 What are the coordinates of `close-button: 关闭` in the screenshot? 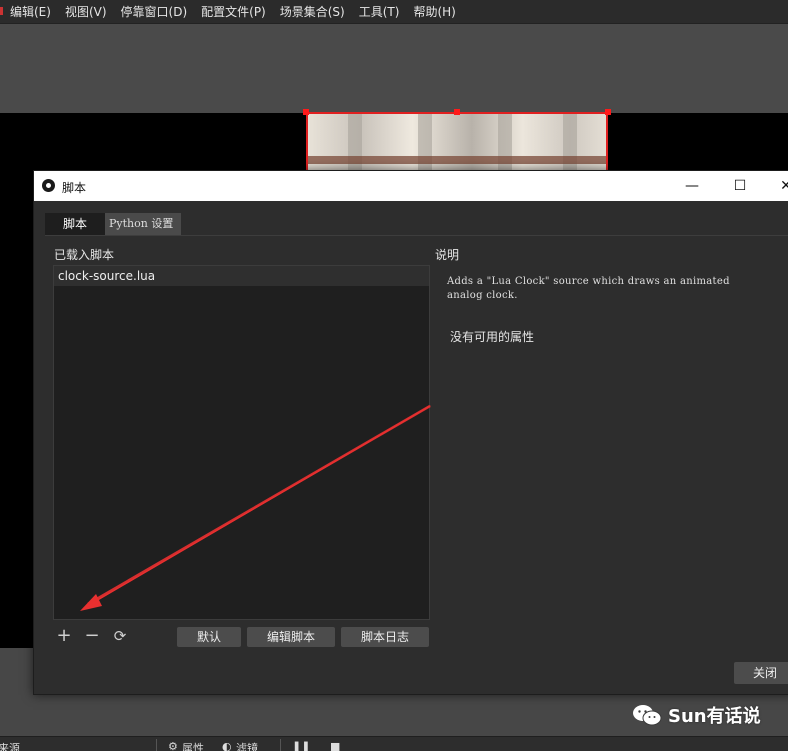 It's located at (761, 673).